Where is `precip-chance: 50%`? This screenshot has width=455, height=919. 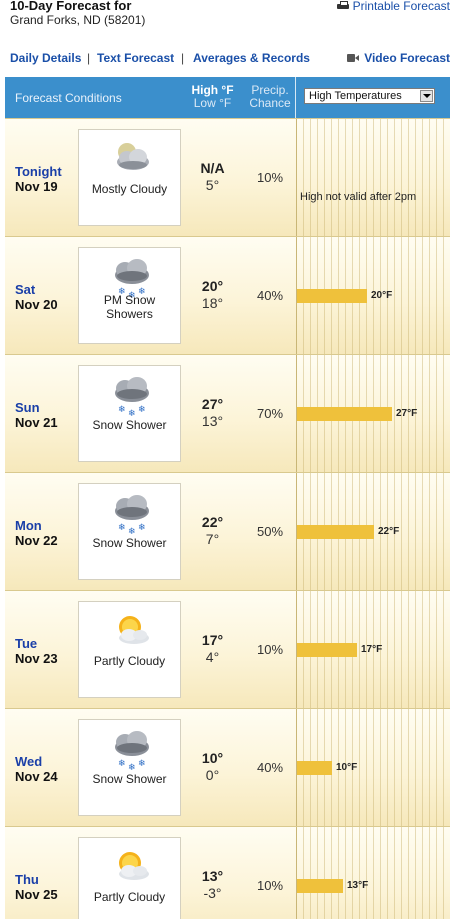 precip-chance: 50% is located at coordinates (270, 531).